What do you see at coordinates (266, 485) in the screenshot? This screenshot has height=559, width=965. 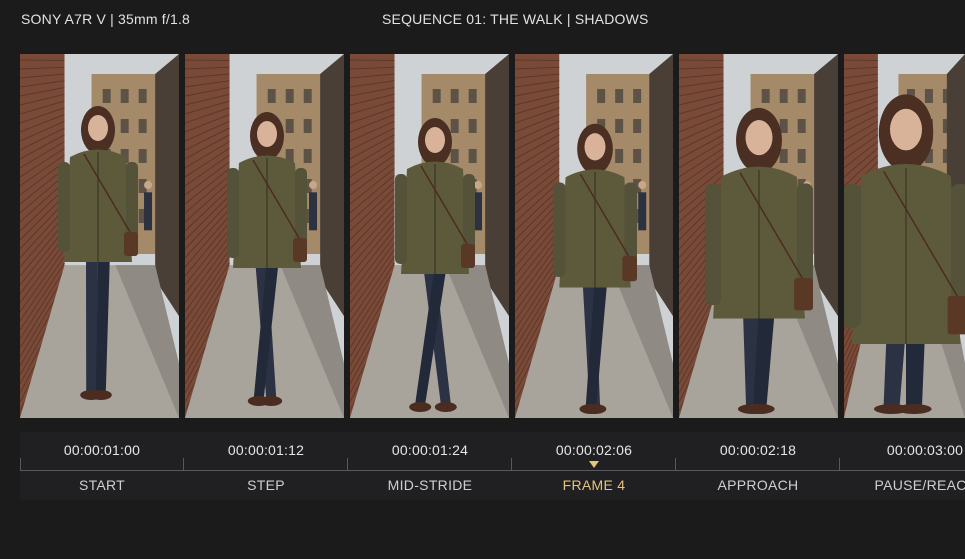 I see `frame-label-step: STEP` at bounding box center [266, 485].